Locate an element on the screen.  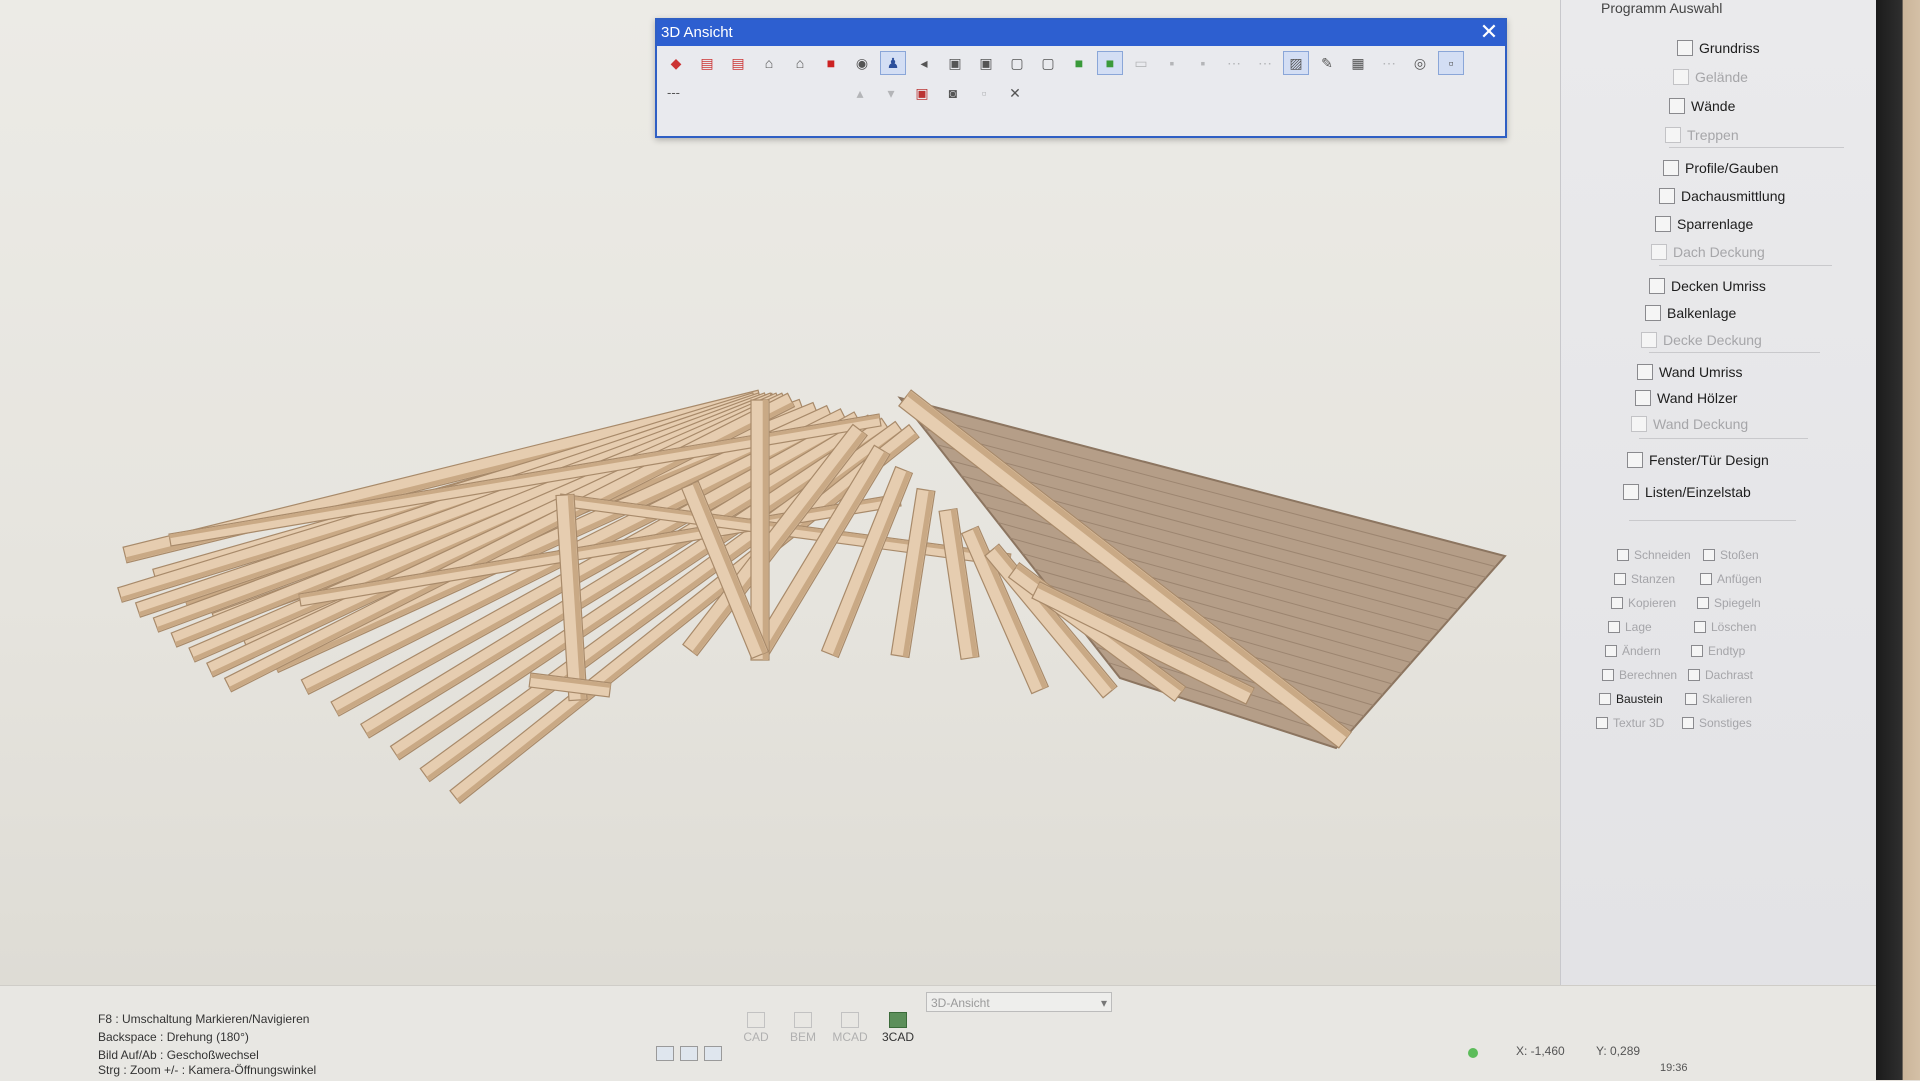
cube-side-icon: ▣ is located at coordinates (986, 63).